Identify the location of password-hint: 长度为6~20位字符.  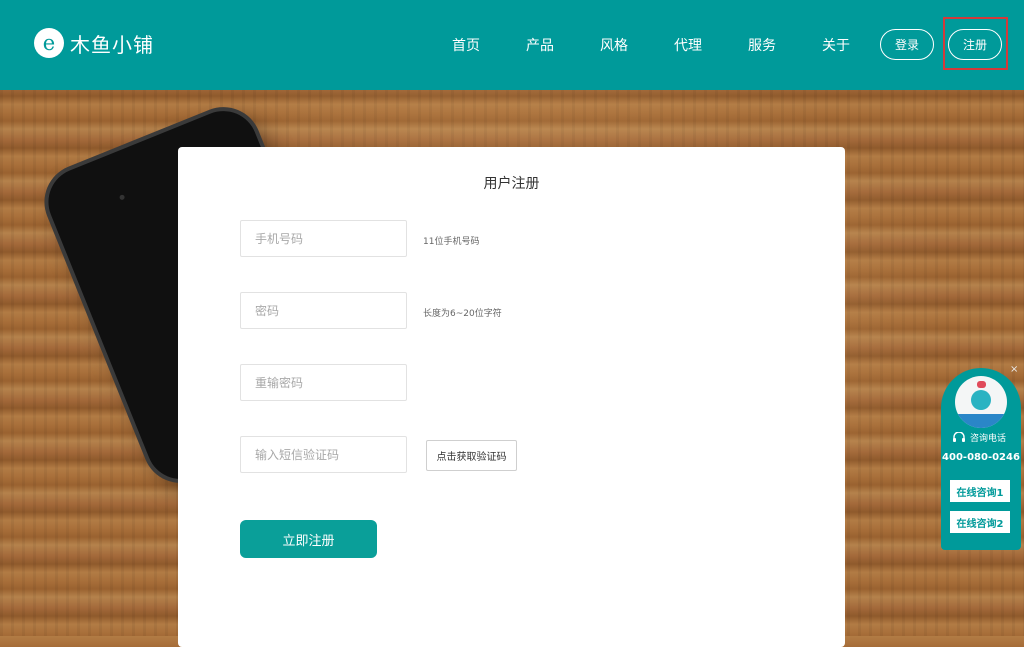
(462, 312).